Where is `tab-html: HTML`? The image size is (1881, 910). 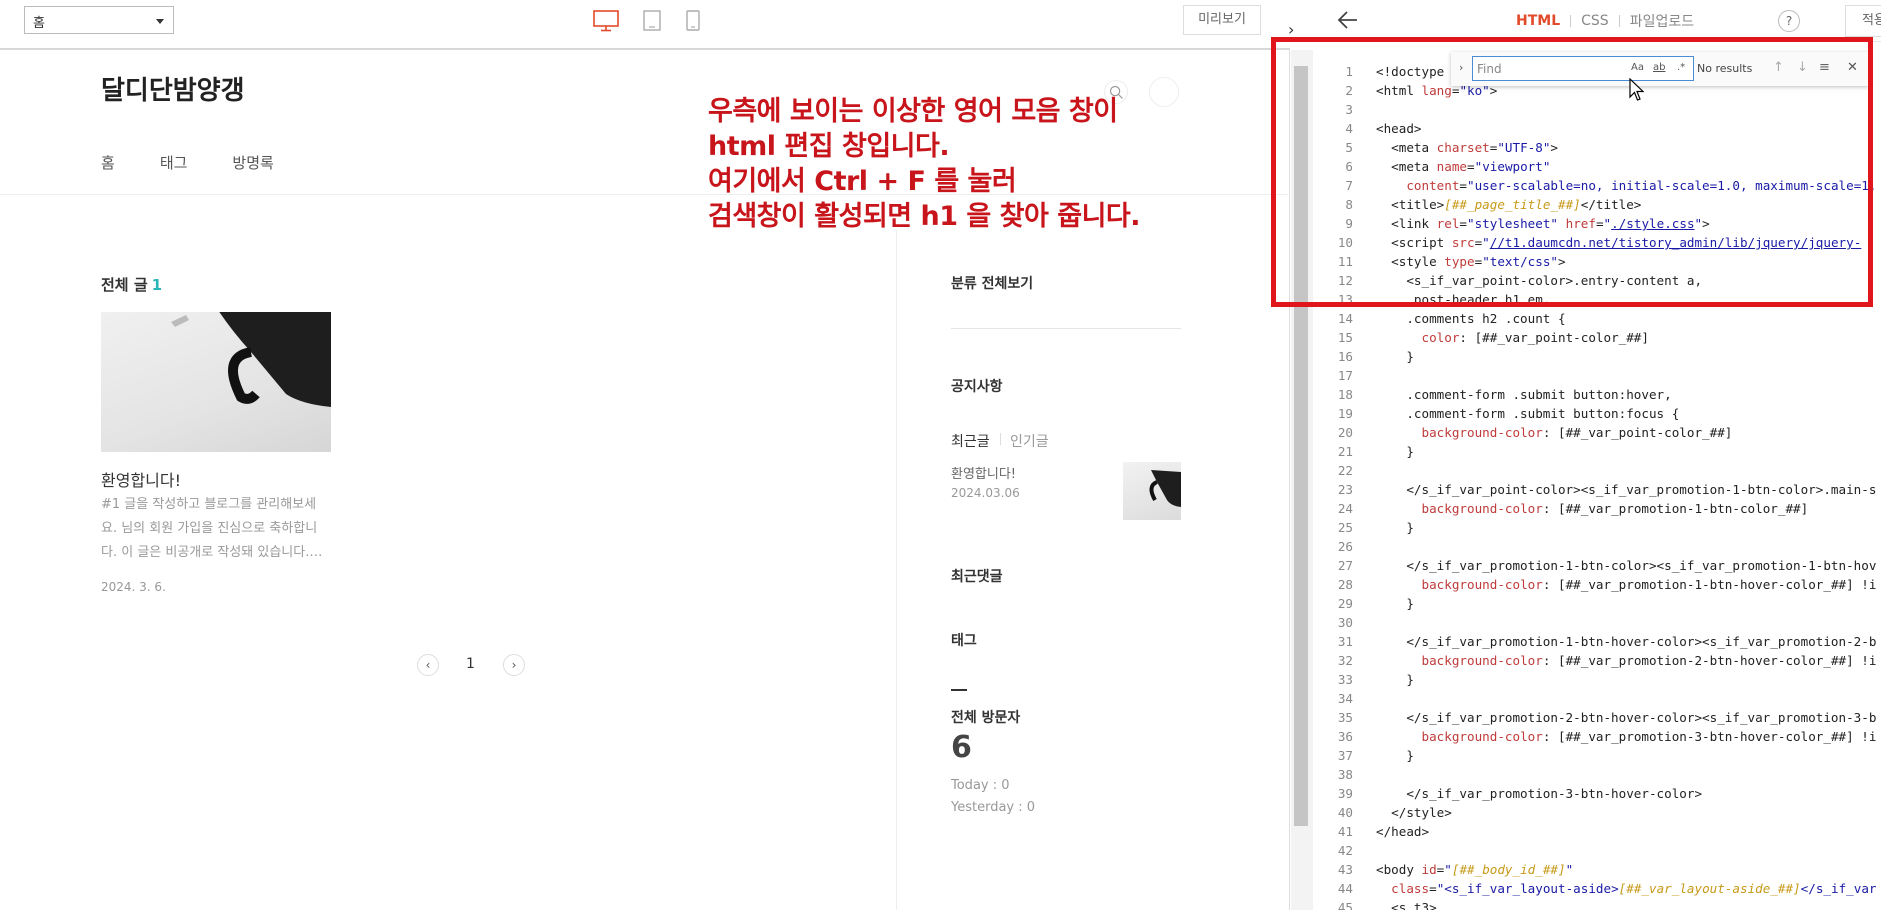
tab-html: HTML is located at coordinates (1538, 21).